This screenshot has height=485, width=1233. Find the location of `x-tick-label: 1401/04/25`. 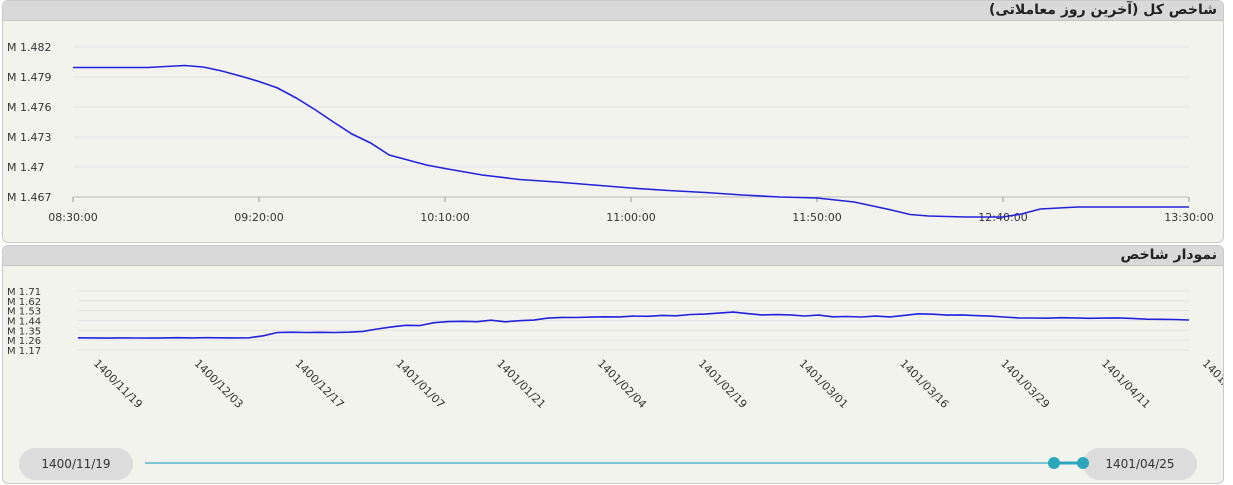

x-tick-label: 1401/04/25 is located at coordinates (1211, 384).